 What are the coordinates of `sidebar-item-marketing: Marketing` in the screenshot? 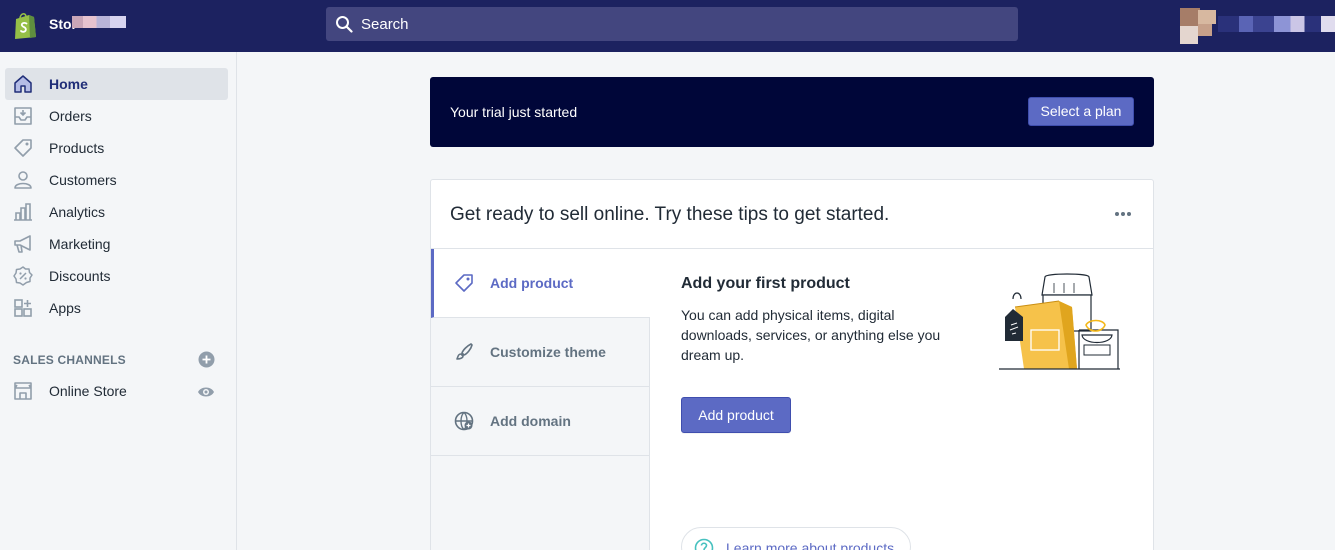 It's located at (116, 244).